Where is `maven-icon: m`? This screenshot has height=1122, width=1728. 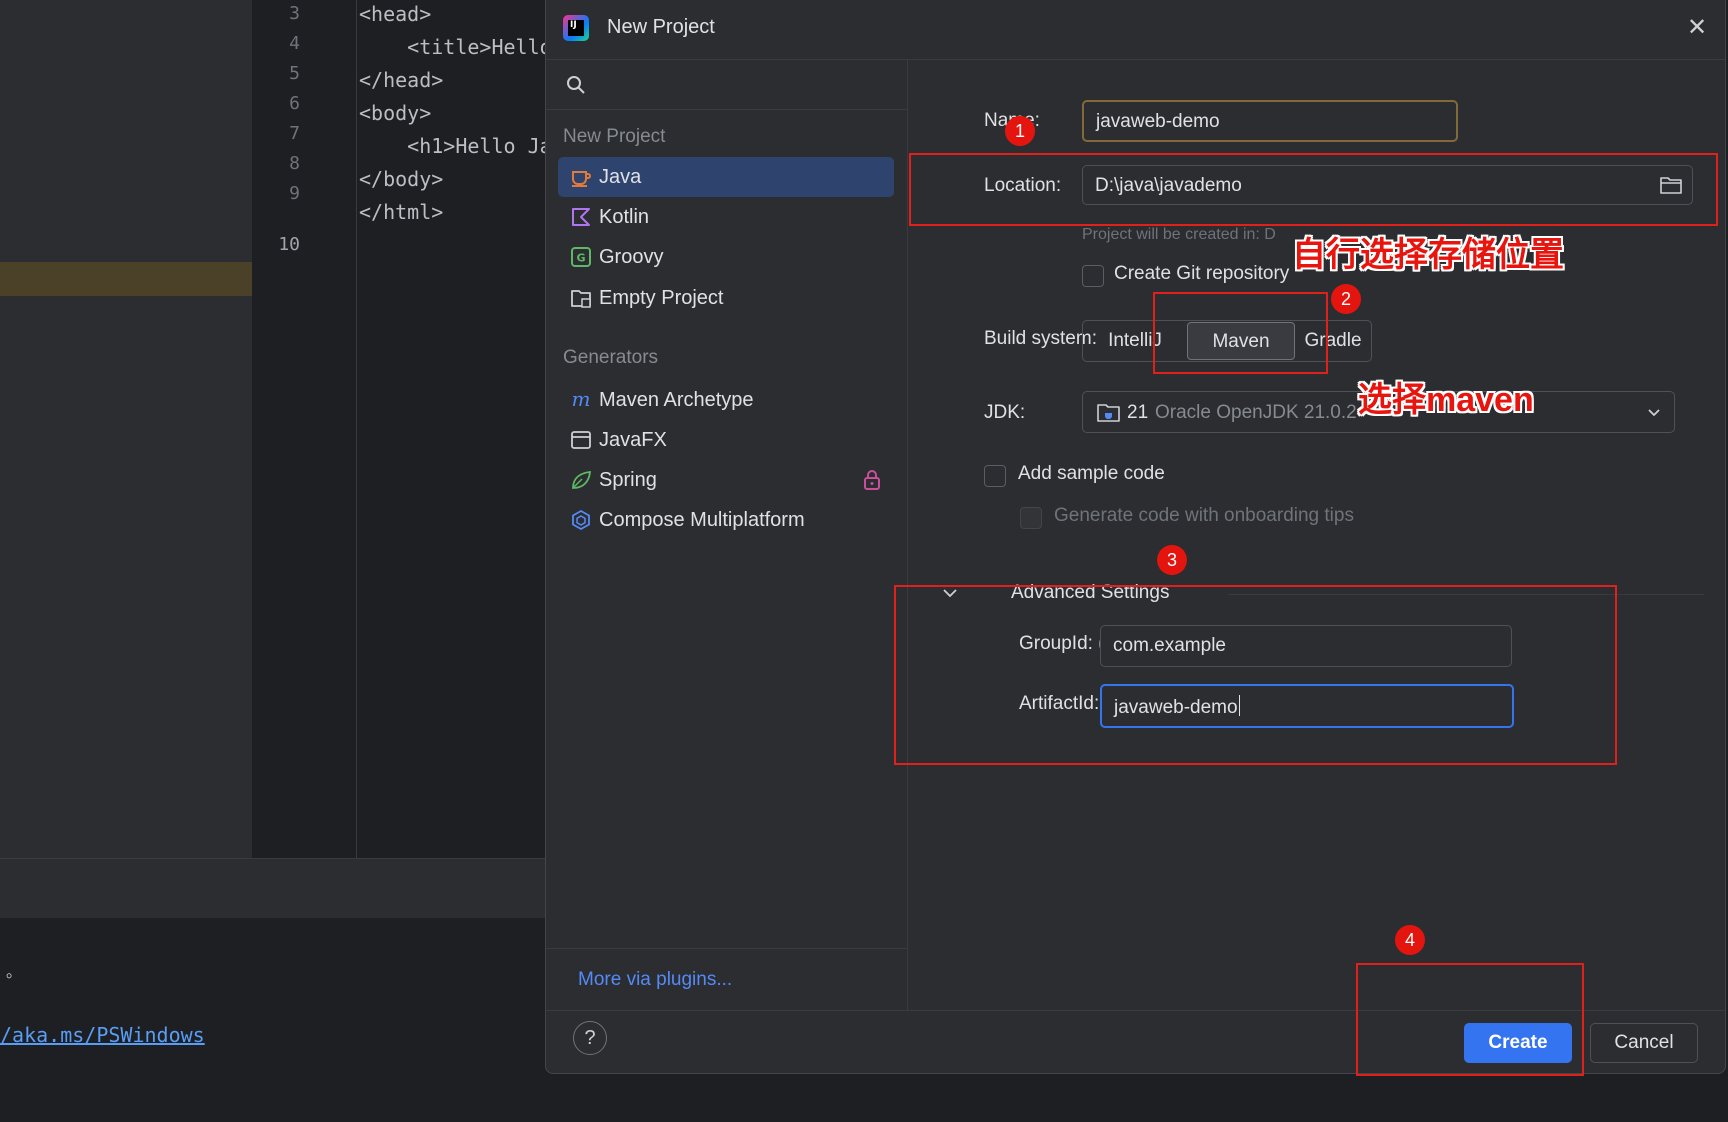
maven-icon: m is located at coordinates (581, 400).